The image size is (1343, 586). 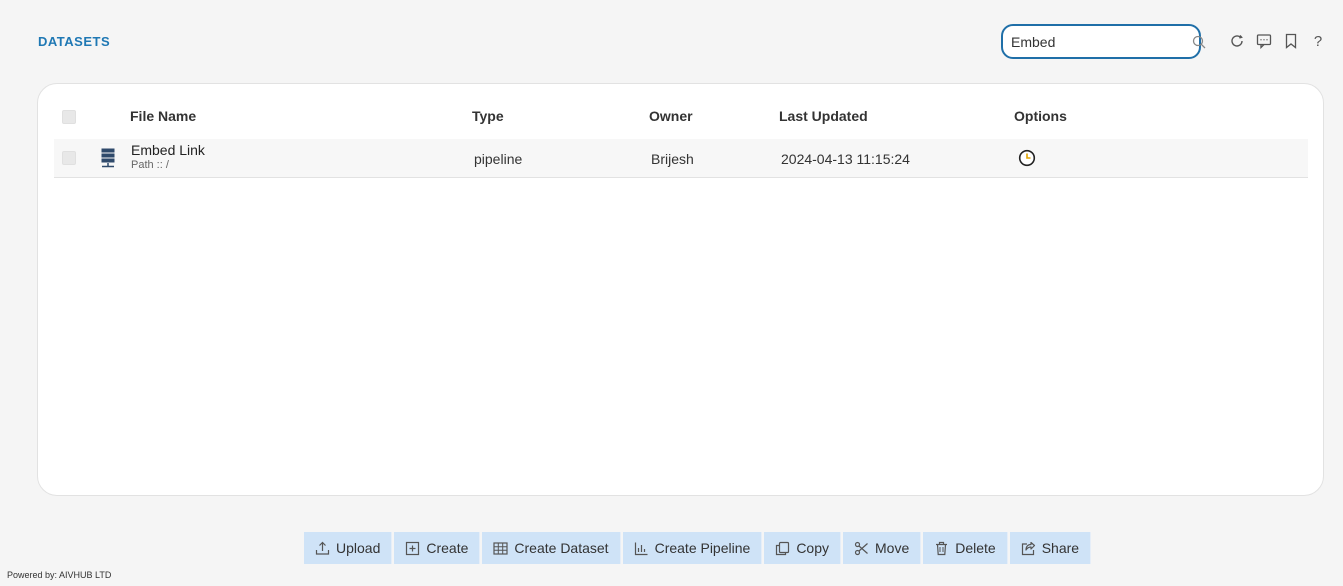 I want to click on file-last-updated: 2024-04-13 11:15:24, so click(x=845, y=159).